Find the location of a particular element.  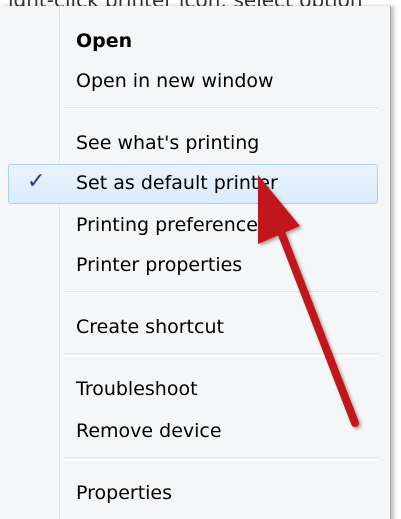

arrow-head is located at coordinates (279, 209).